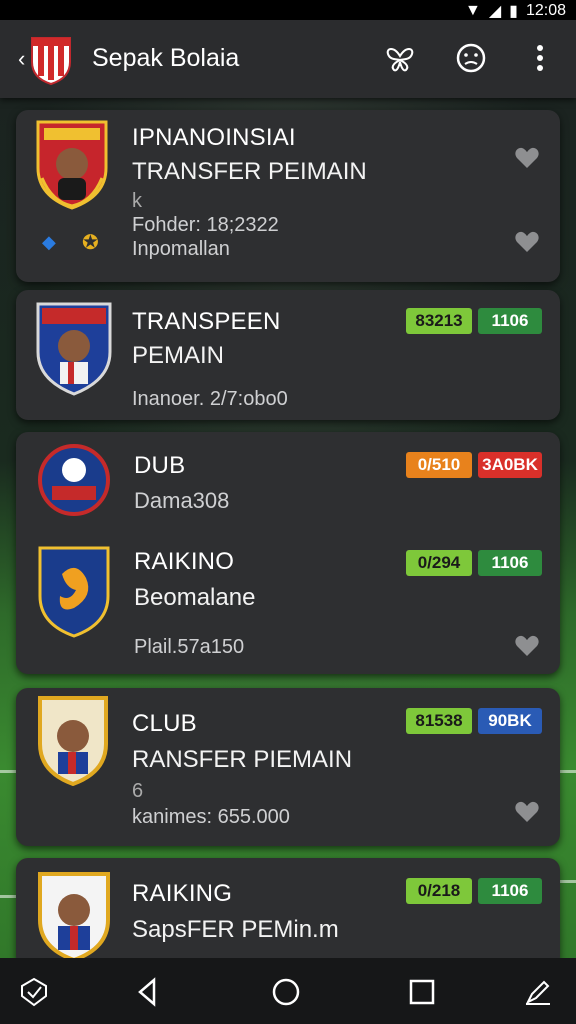 Image resolution: width=576 pixels, height=1024 pixels. Describe the element at coordinates (472, 10) in the screenshot. I see `wifi-icon: ▼` at that location.